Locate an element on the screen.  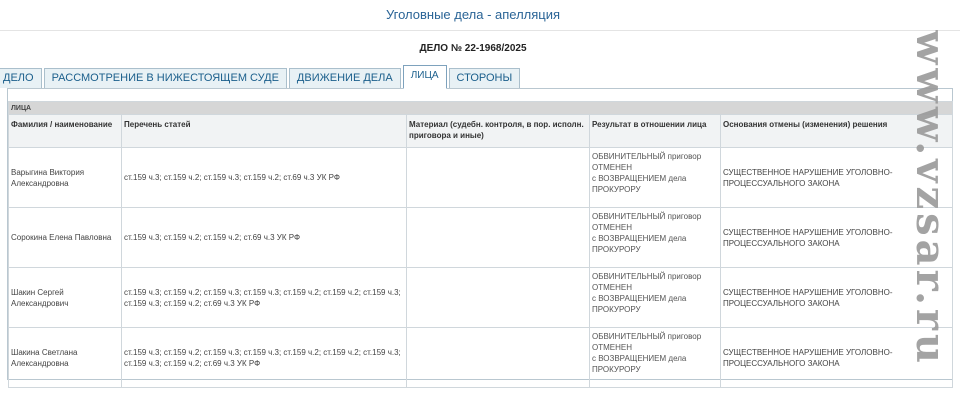
page-title: Уголовные дела - апелляция is located at coordinates (473, 14).